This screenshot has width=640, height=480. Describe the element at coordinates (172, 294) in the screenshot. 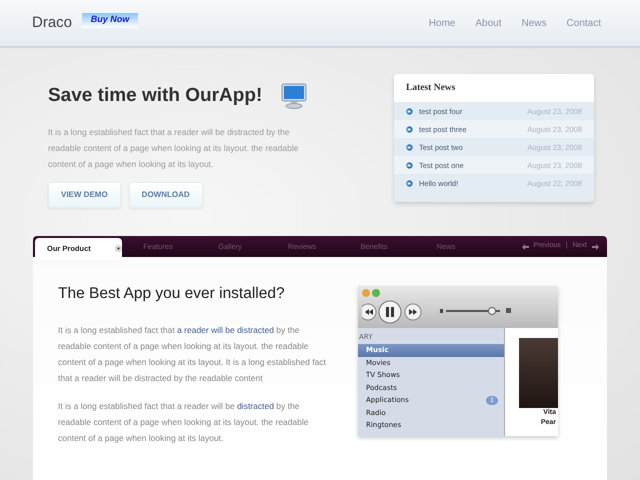

I see `content-title: The Best App you ever installed?` at that location.